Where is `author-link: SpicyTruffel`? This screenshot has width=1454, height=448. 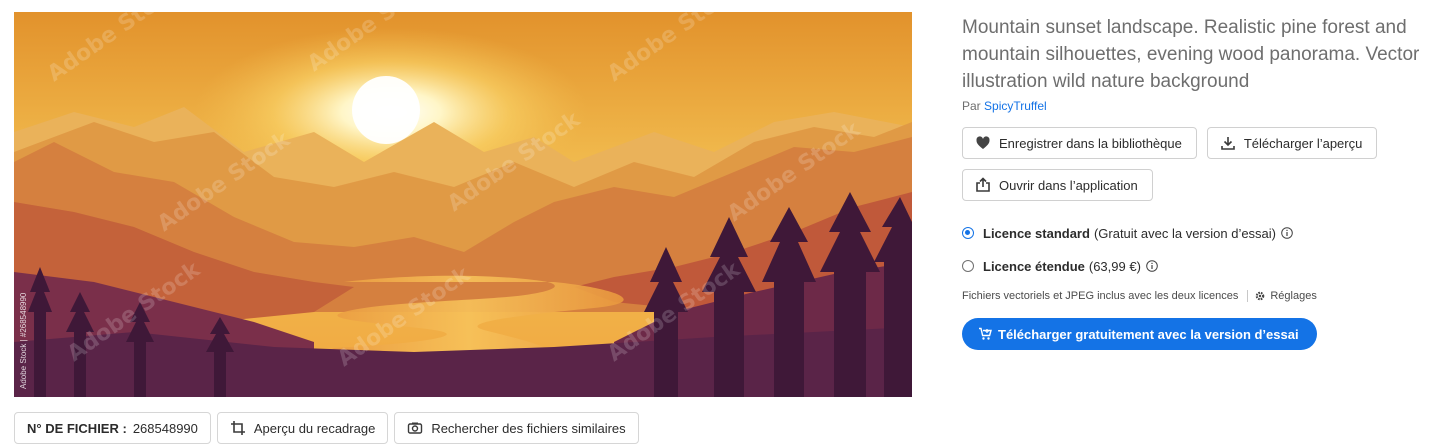 author-link: SpicyTruffel is located at coordinates (1015, 106).